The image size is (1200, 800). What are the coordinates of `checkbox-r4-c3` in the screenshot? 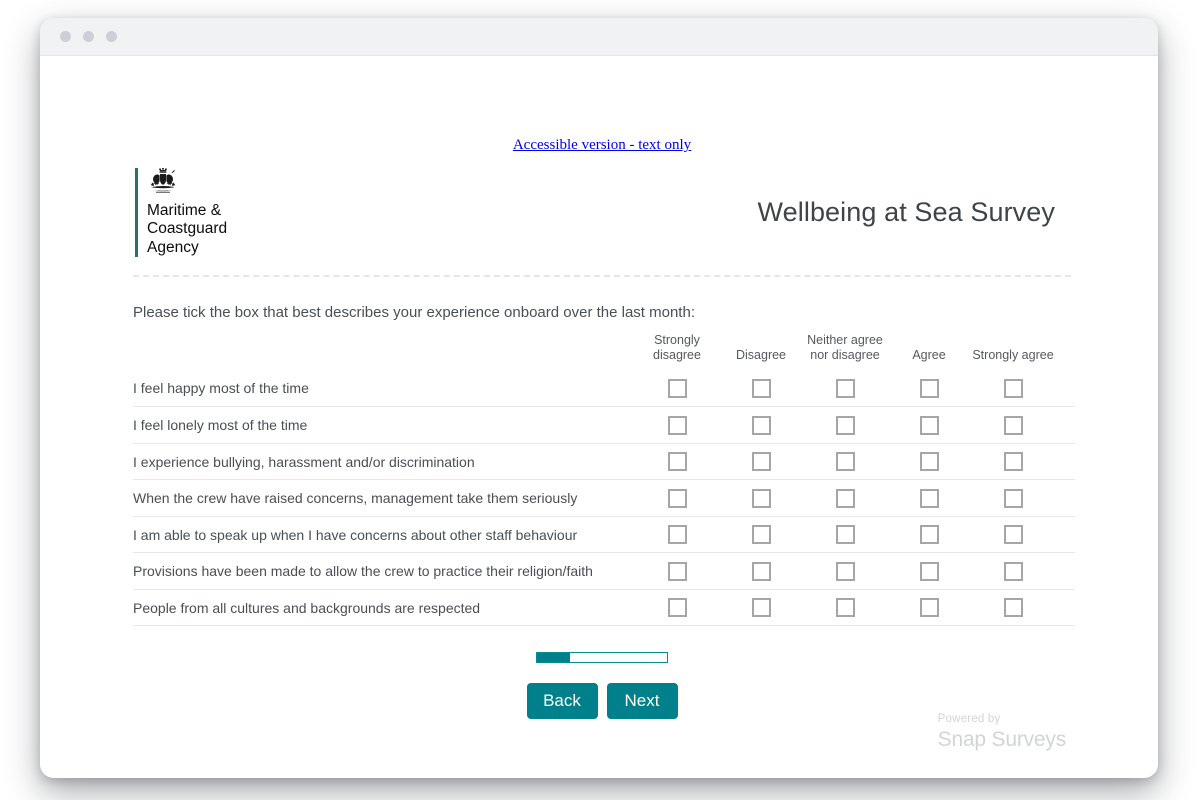 It's located at (845, 498).